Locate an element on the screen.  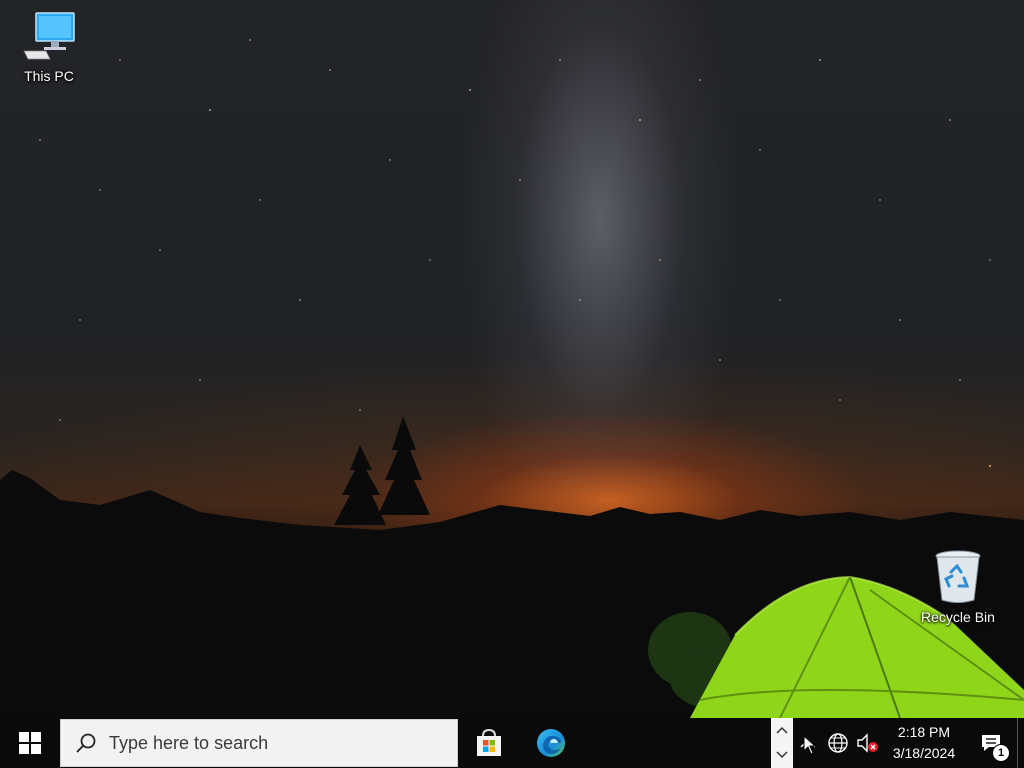
network-button is located at coordinates (838, 743).